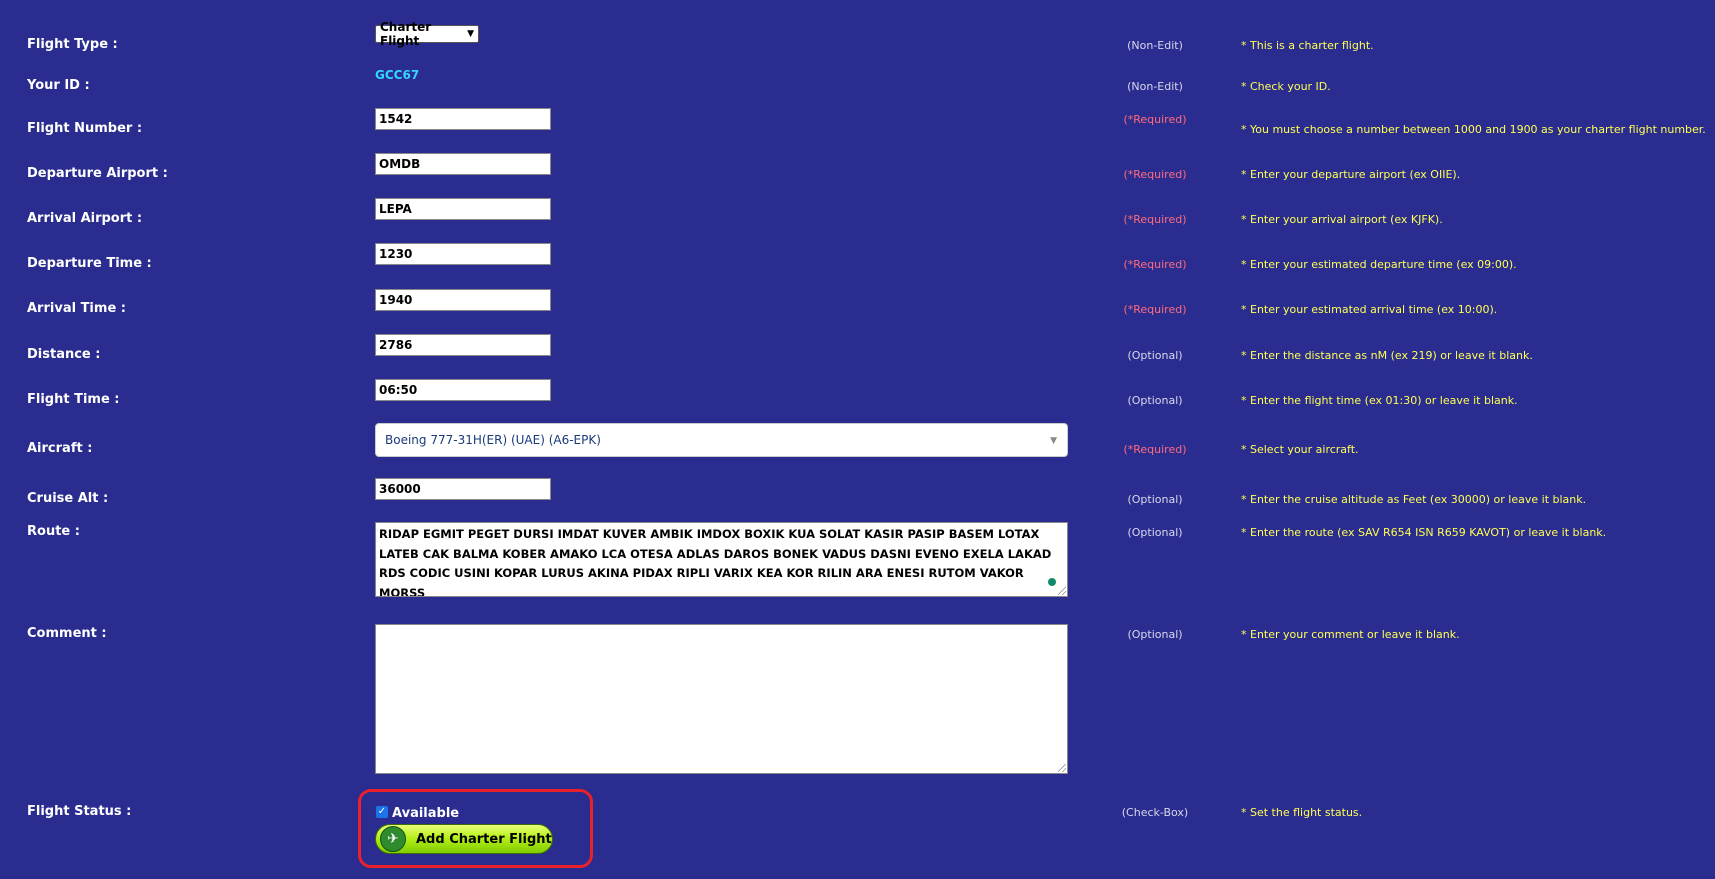 The width and height of the screenshot is (1715, 879). I want to click on available-checkbox: ✓, so click(382, 812).